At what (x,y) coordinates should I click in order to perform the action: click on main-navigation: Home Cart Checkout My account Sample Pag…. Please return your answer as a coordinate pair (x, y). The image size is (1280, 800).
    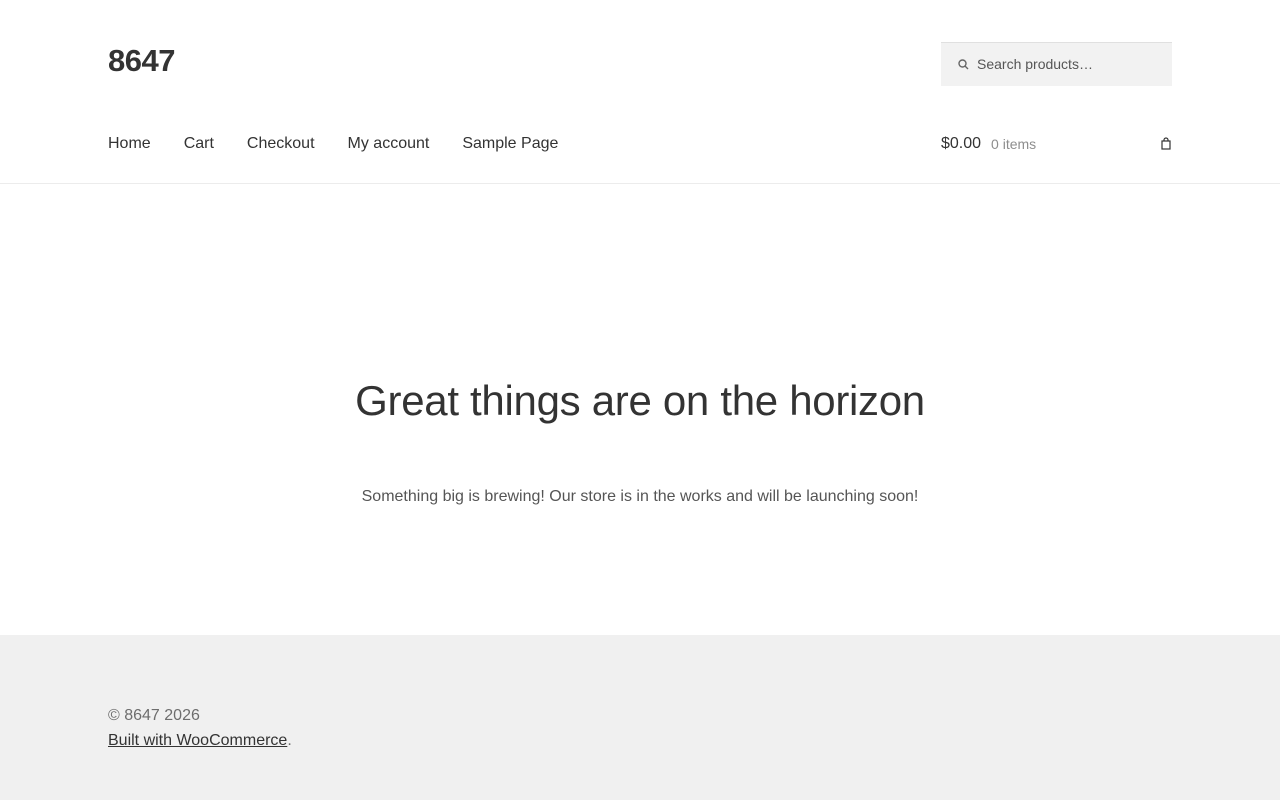
    Looking at the image, I should click on (349, 144).